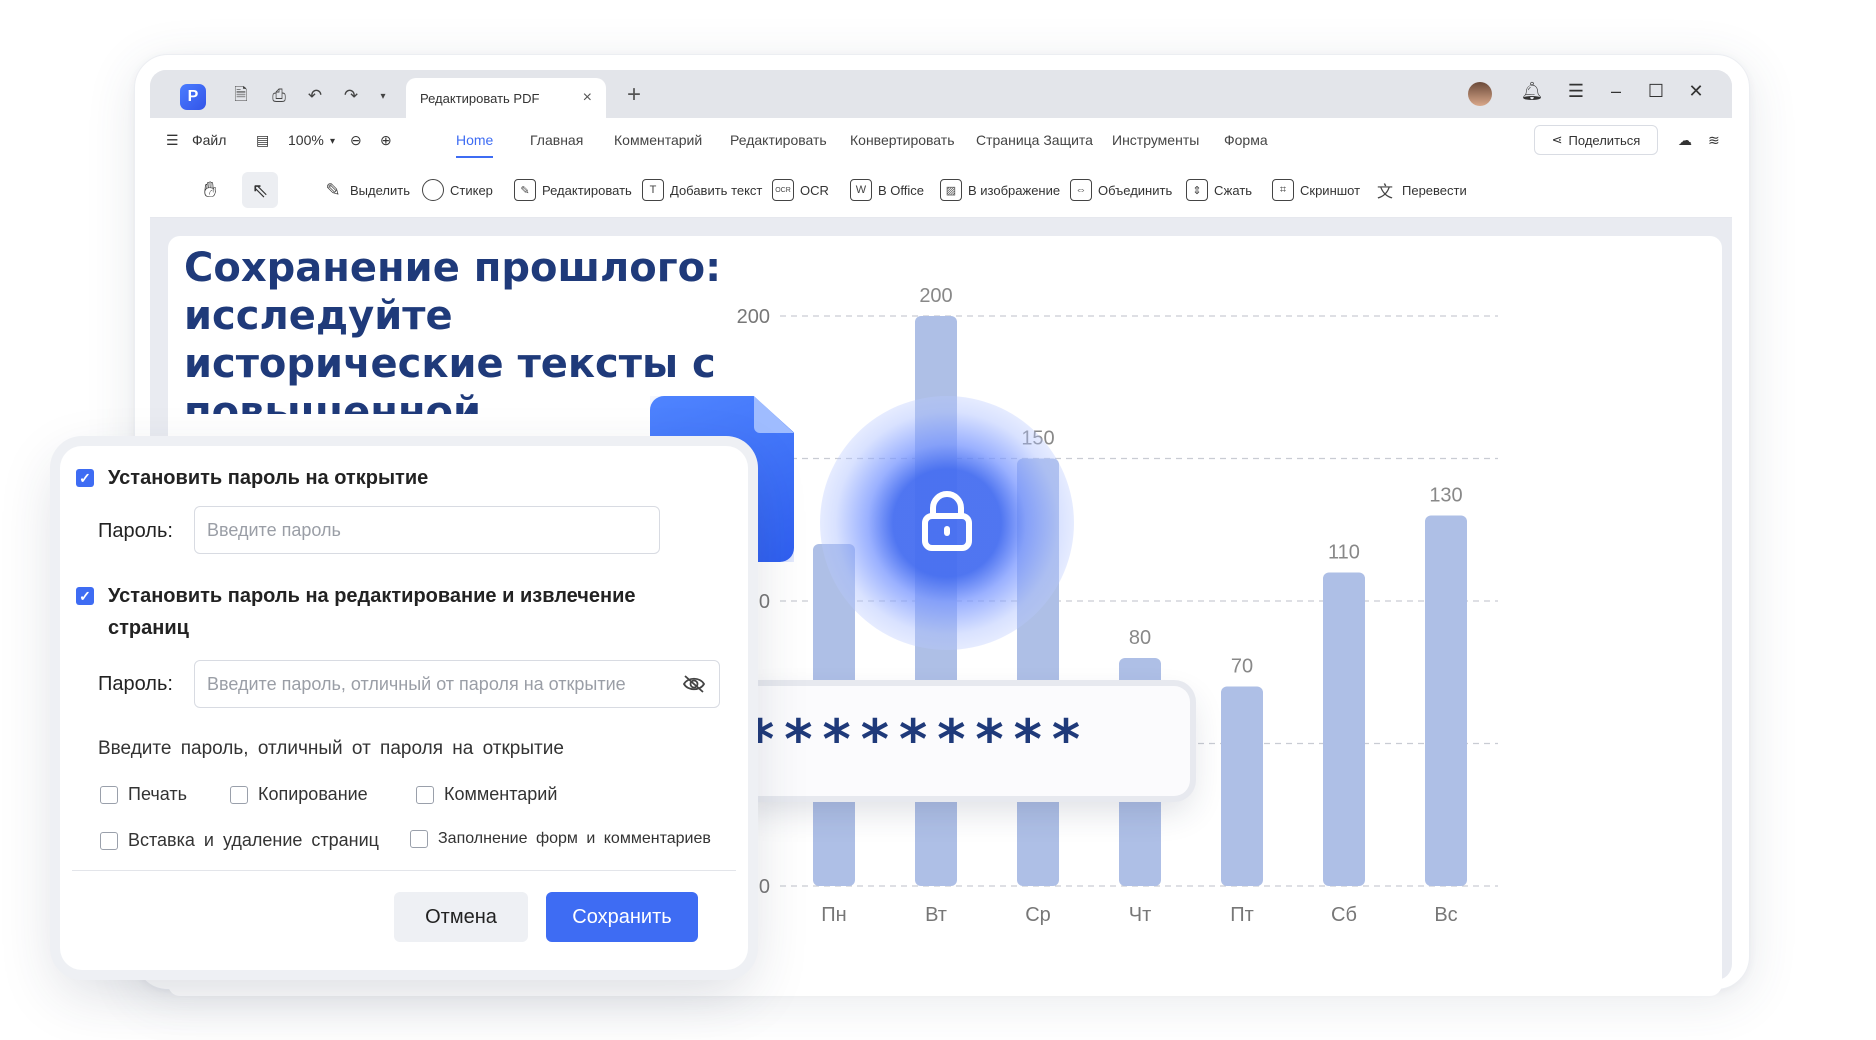 The width and height of the screenshot is (1876, 1040). What do you see at coordinates (1445, 915) in the screenshot?
I see `x-tick-label: Вс` at bounding box center [1445, 915].